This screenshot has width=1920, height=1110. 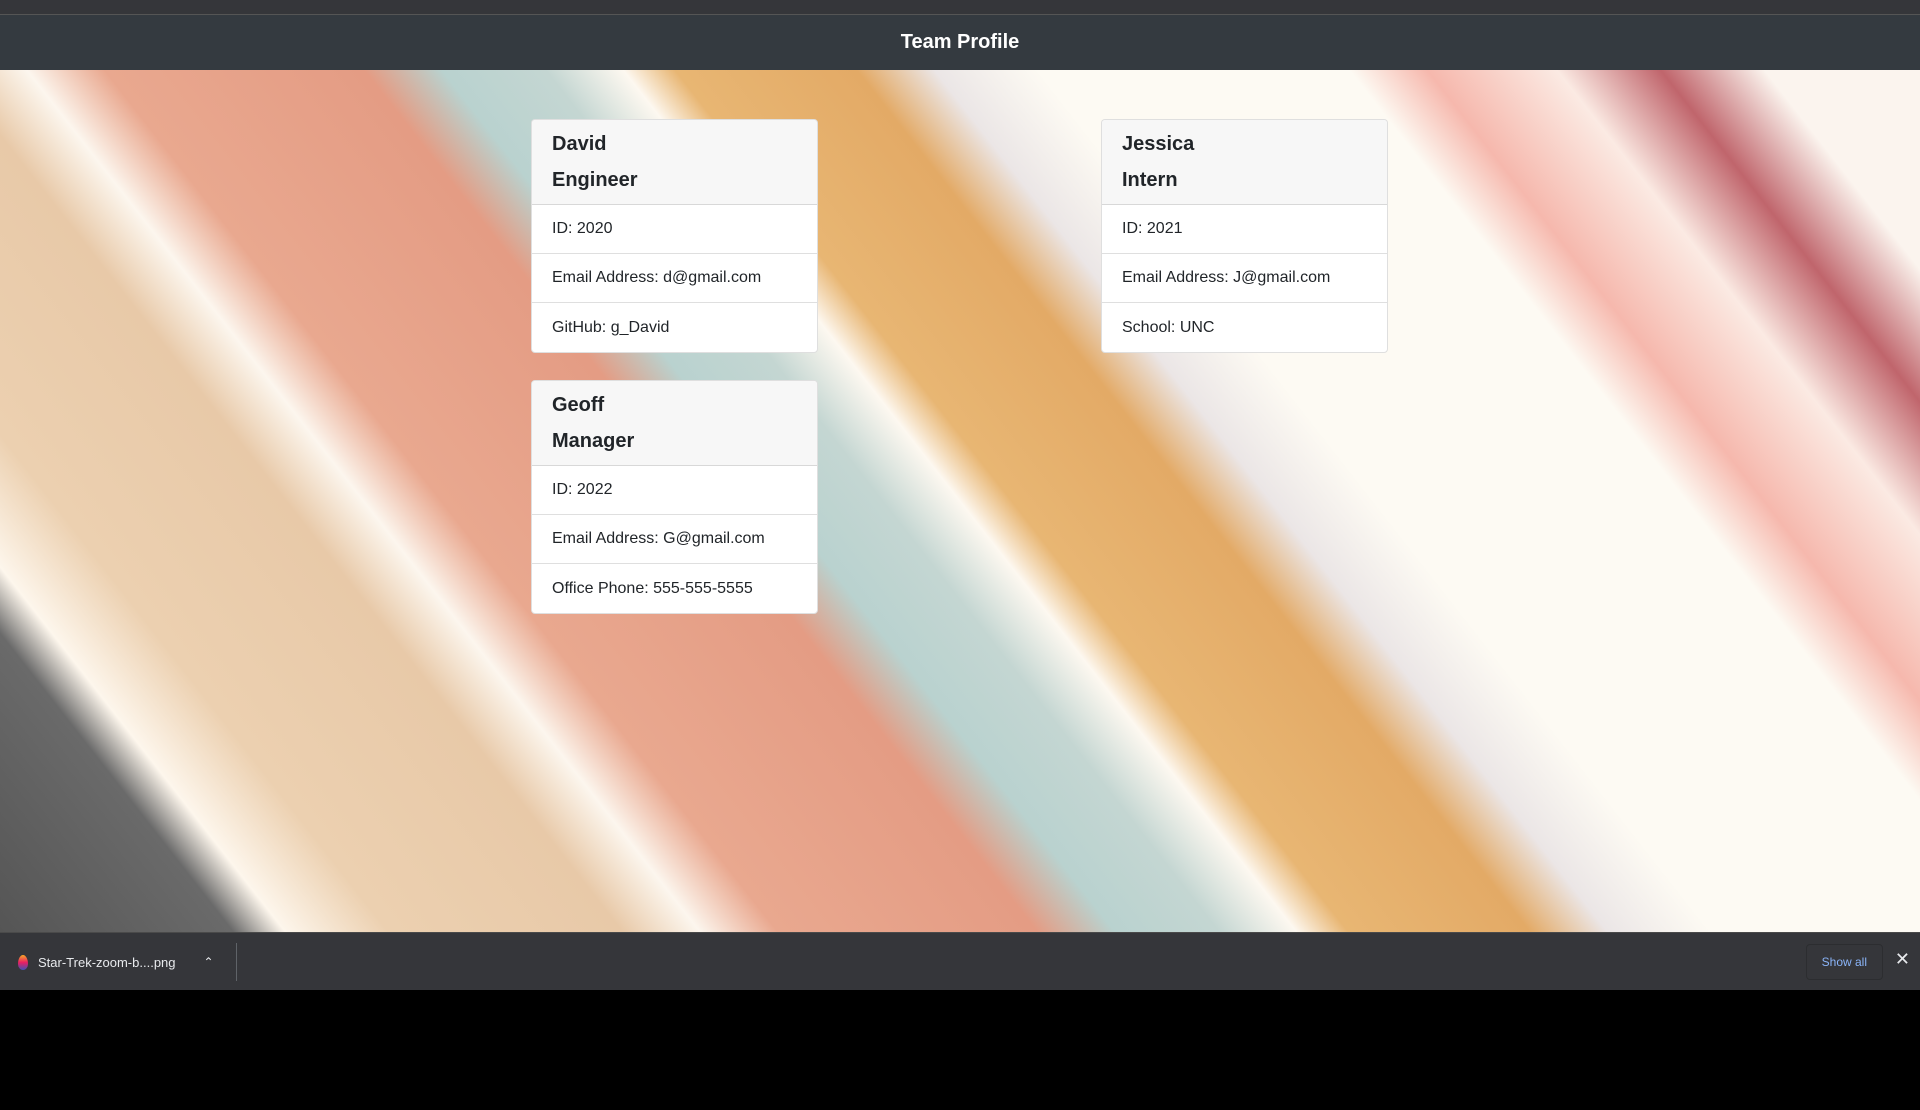 I want to click on show-all-button: Show all, so click(x=1844, y=962).